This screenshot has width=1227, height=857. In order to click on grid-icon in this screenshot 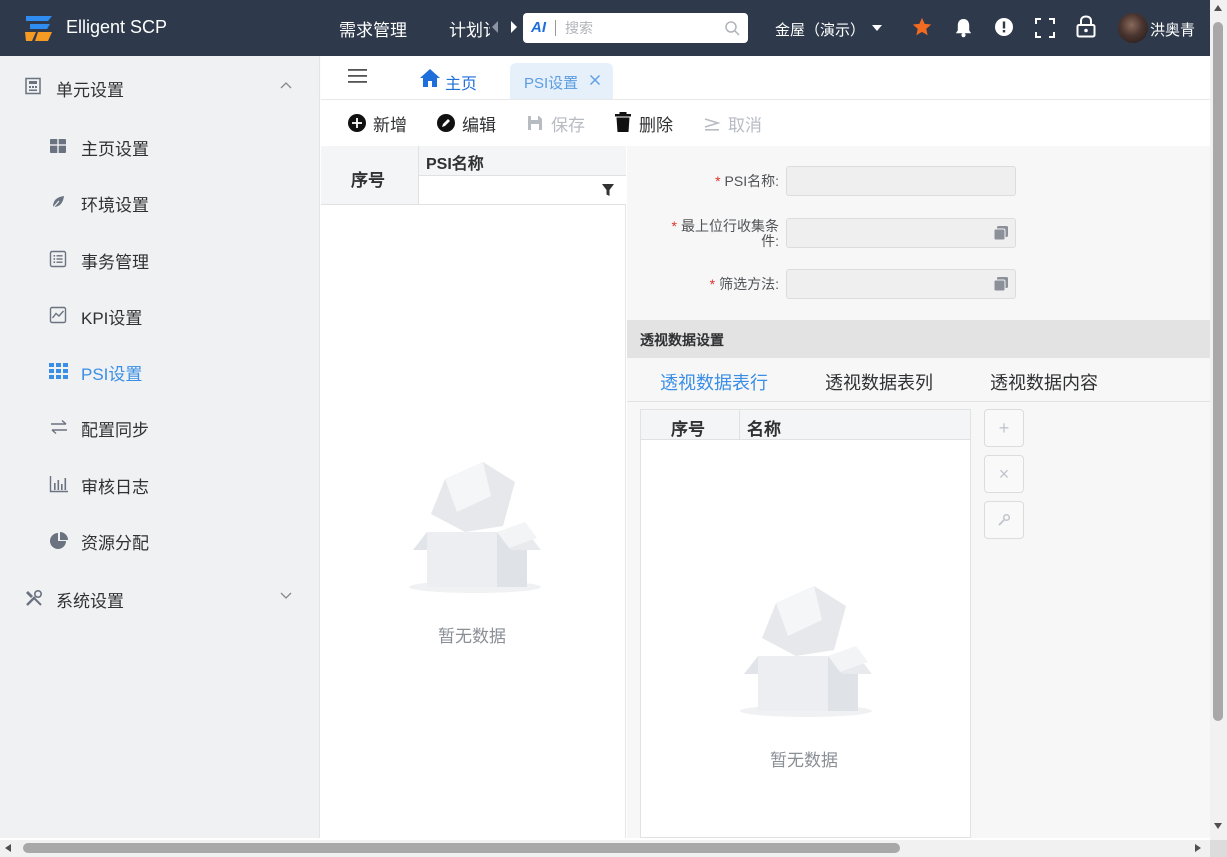, I will do `click(58, 371)`.